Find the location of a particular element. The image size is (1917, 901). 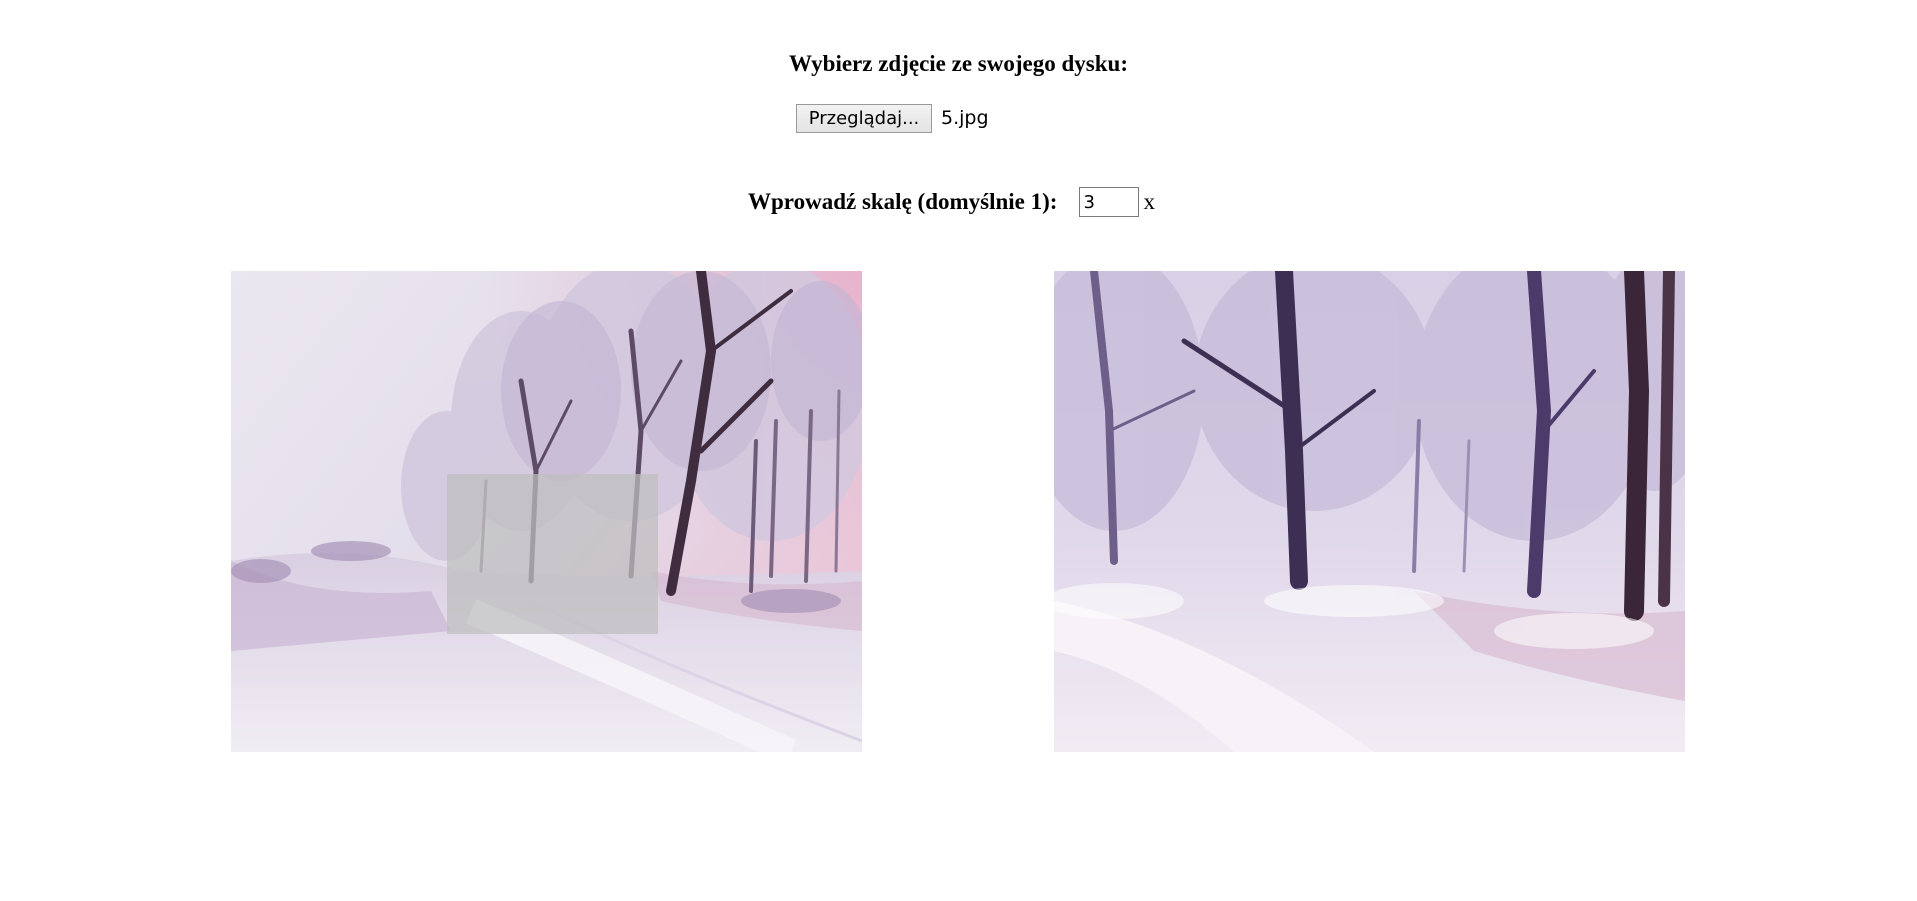

file-input: Przeglądaj... 5.jpg is located at coordinates (892, 118).